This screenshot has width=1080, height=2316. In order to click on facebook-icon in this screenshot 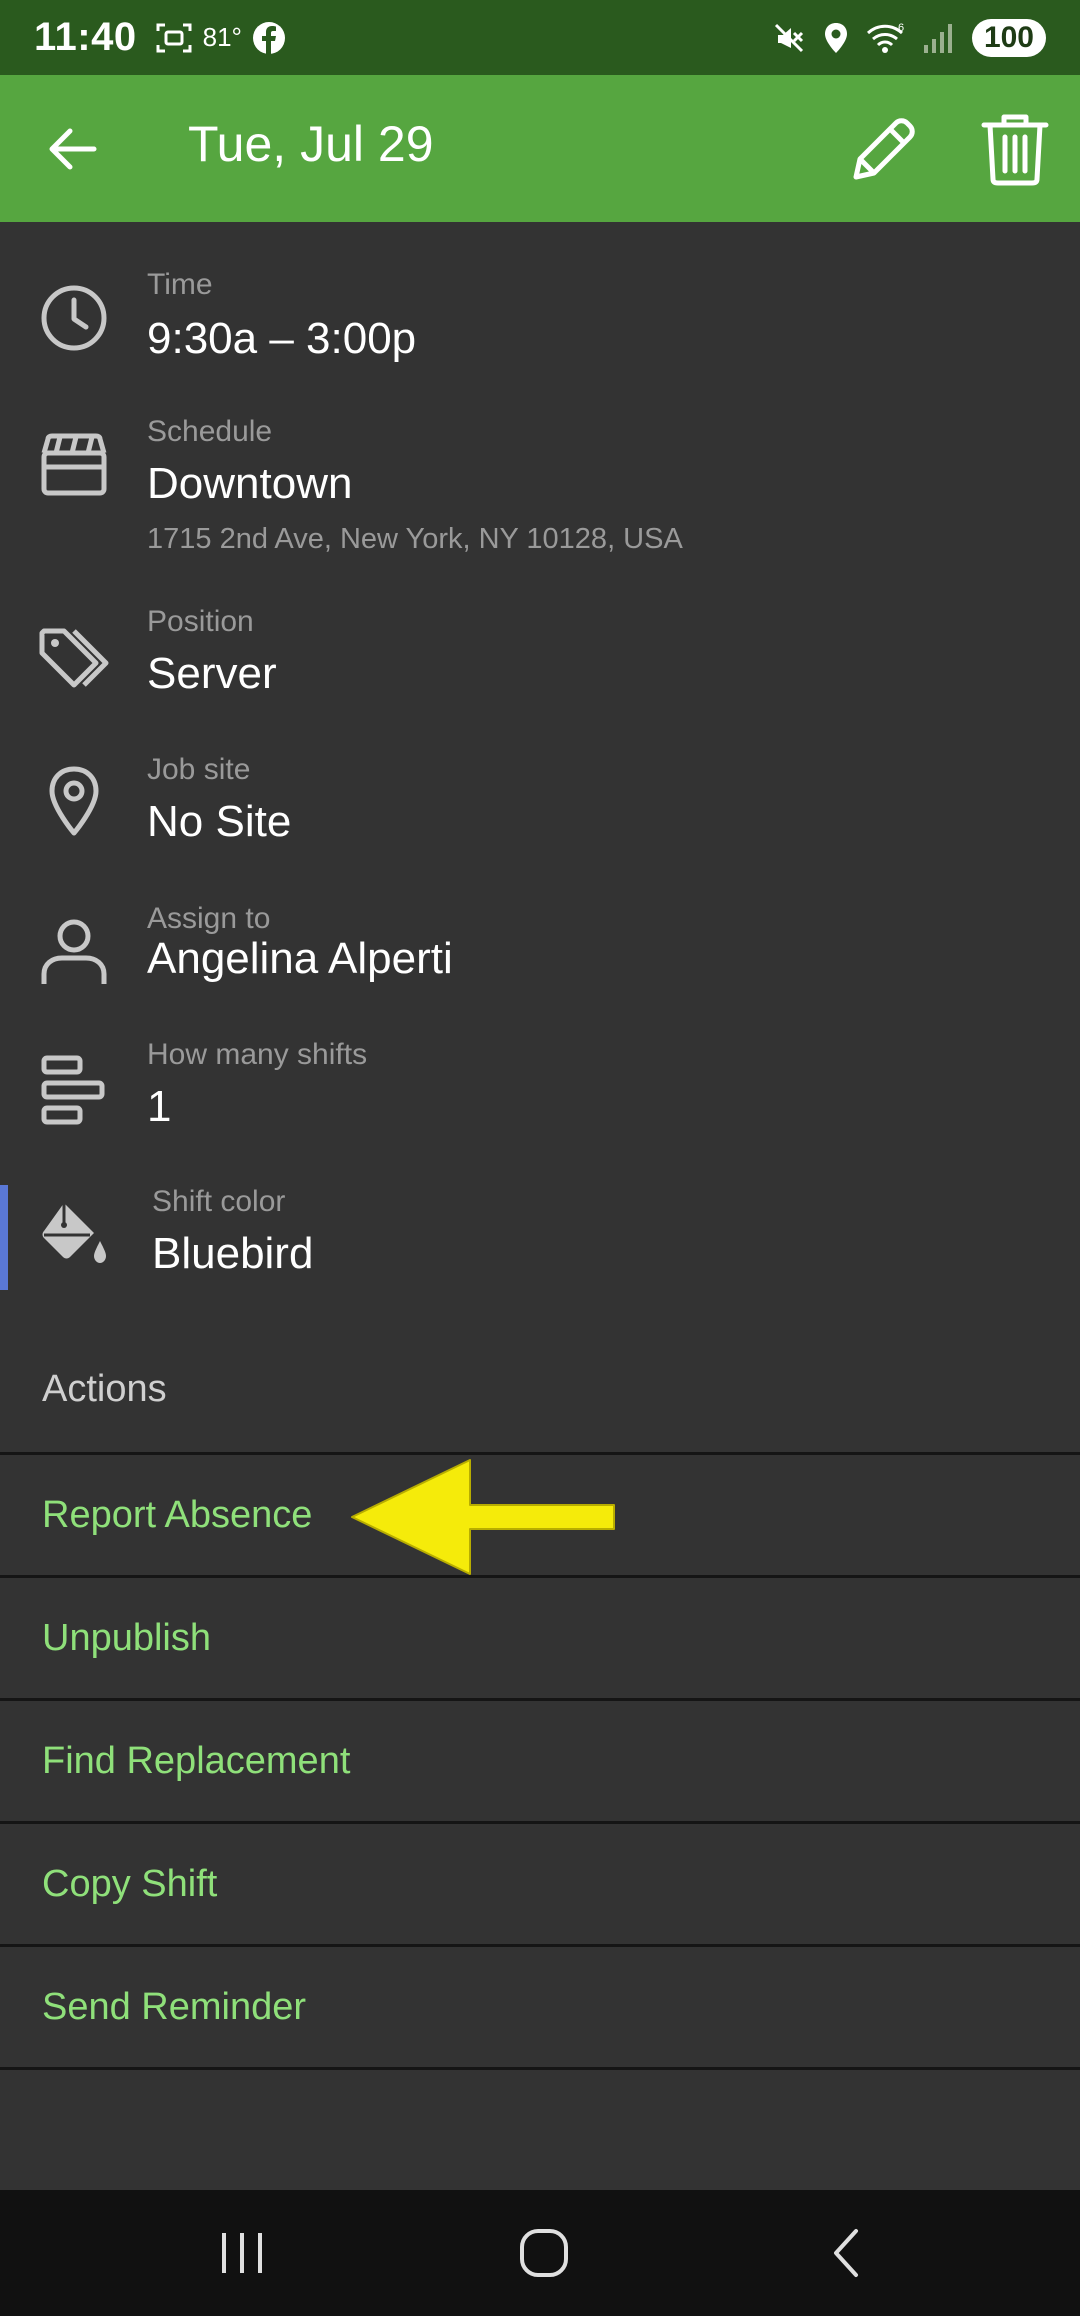, I will do `click(268, 37)`.